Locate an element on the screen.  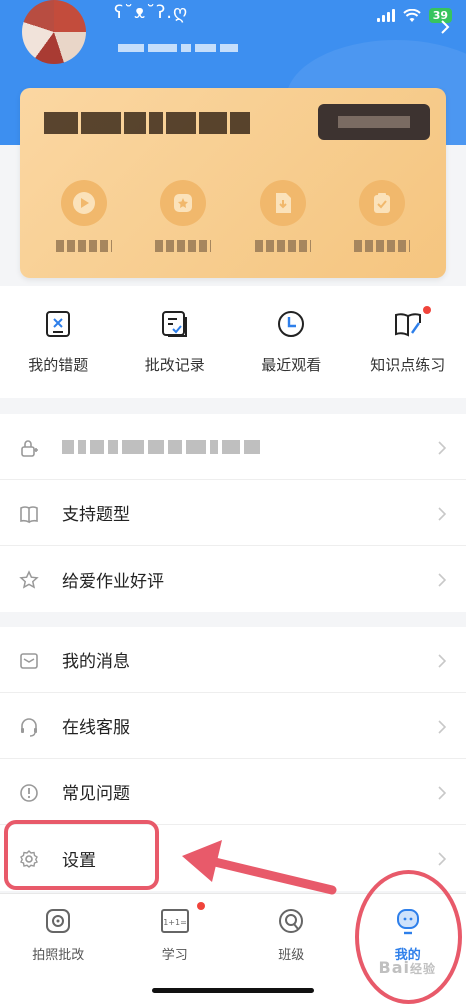
watermark-logo: Bai经验 is located at coordinates (407, 967).